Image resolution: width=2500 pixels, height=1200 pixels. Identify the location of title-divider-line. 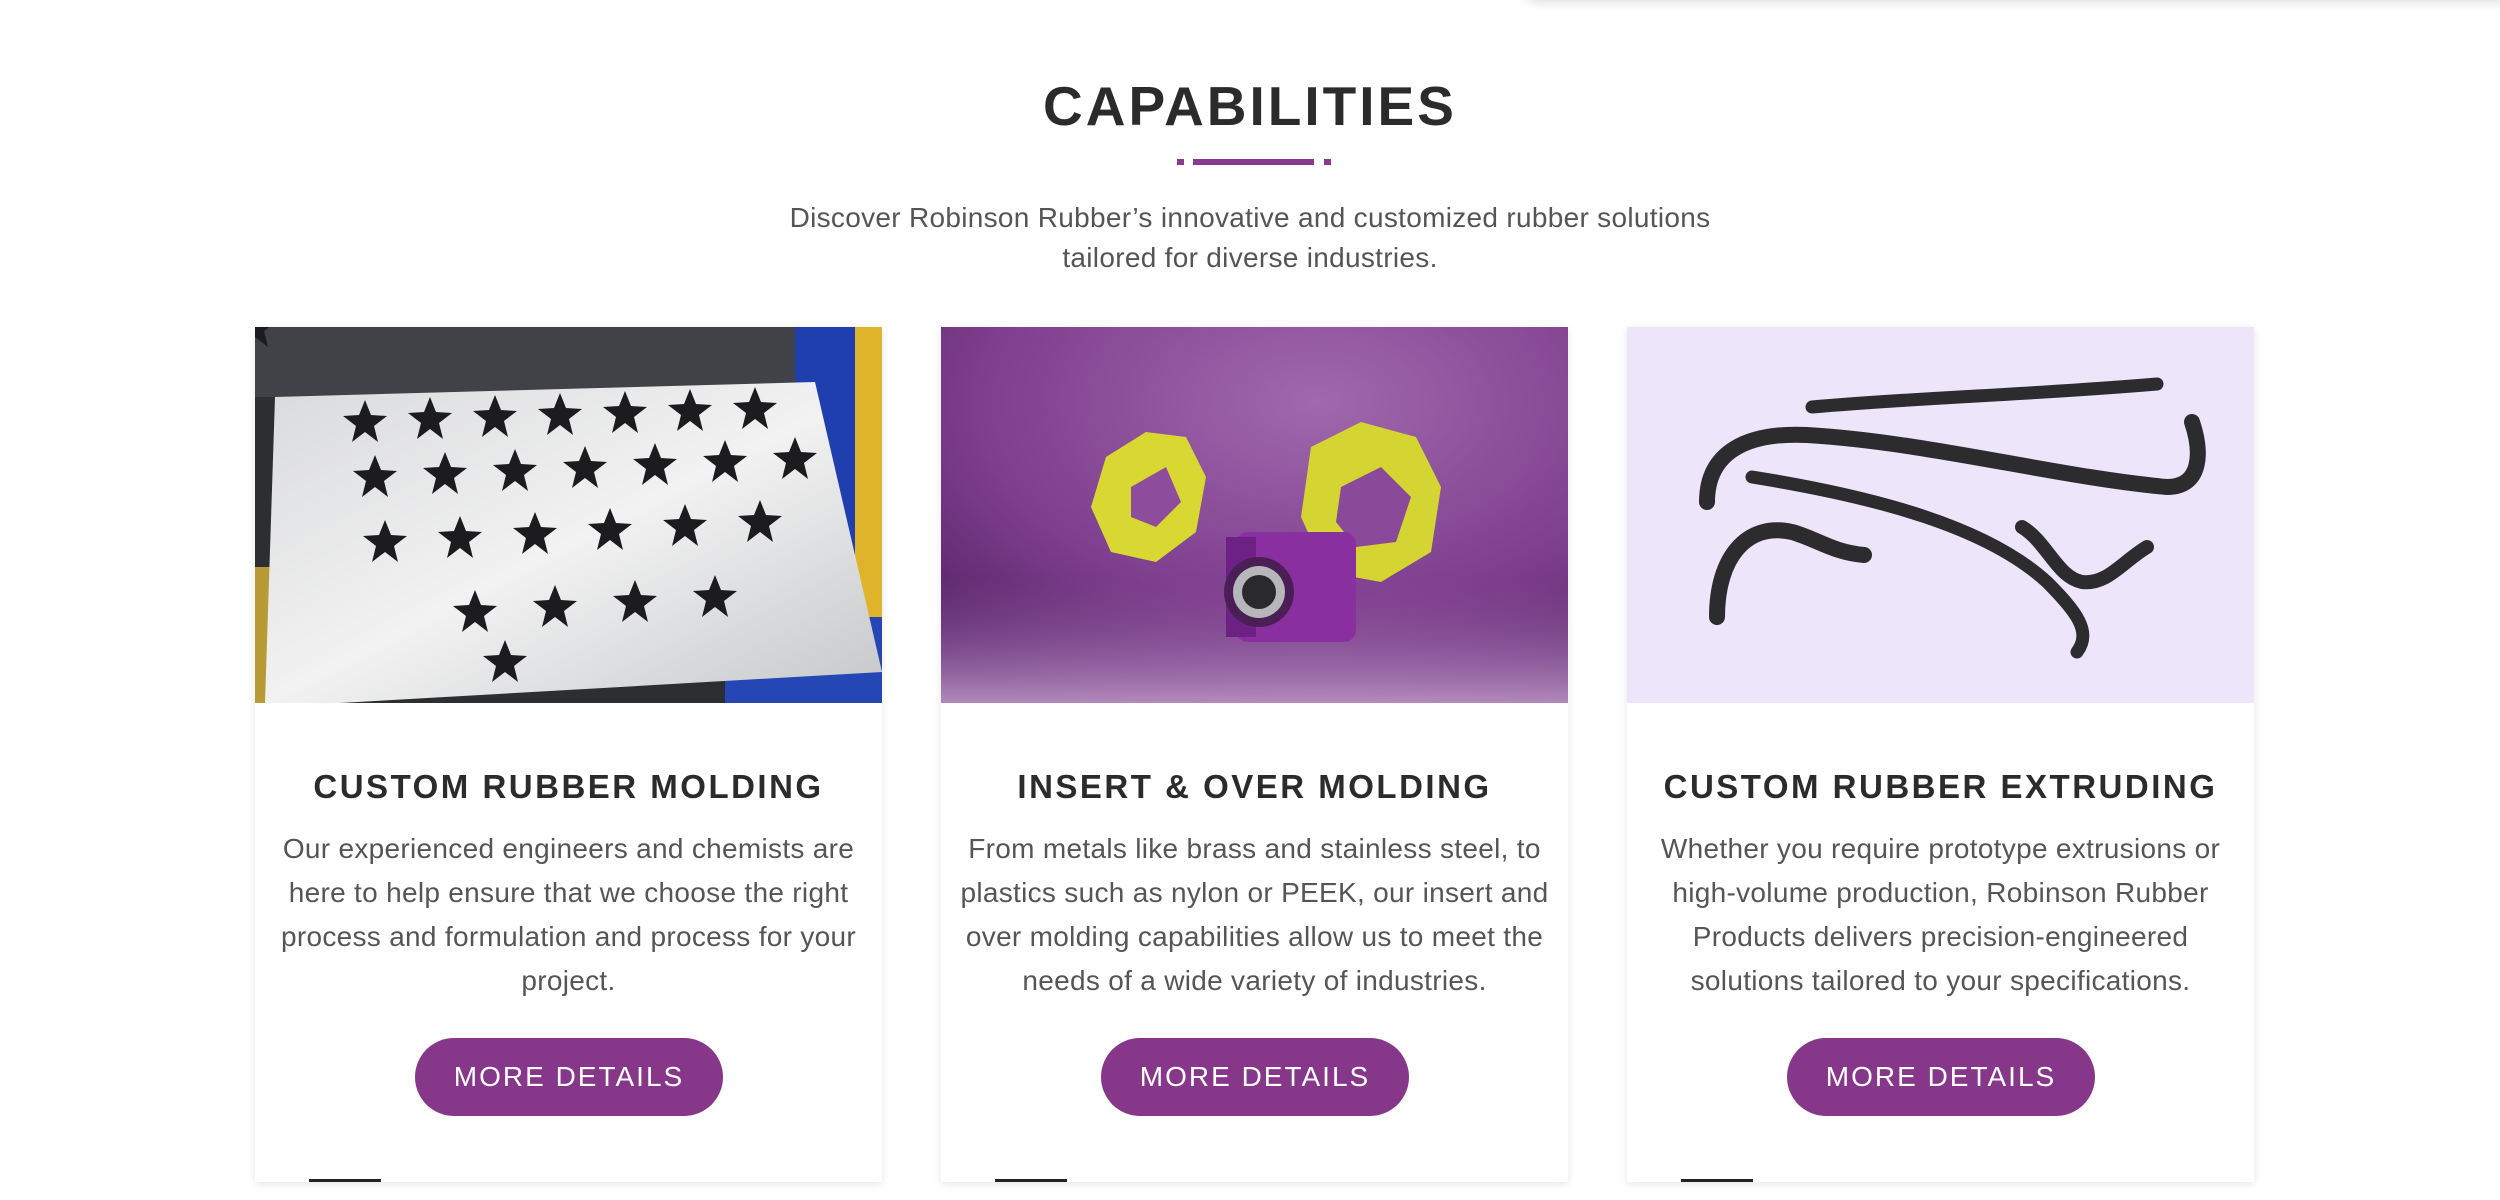
(1253, 162).